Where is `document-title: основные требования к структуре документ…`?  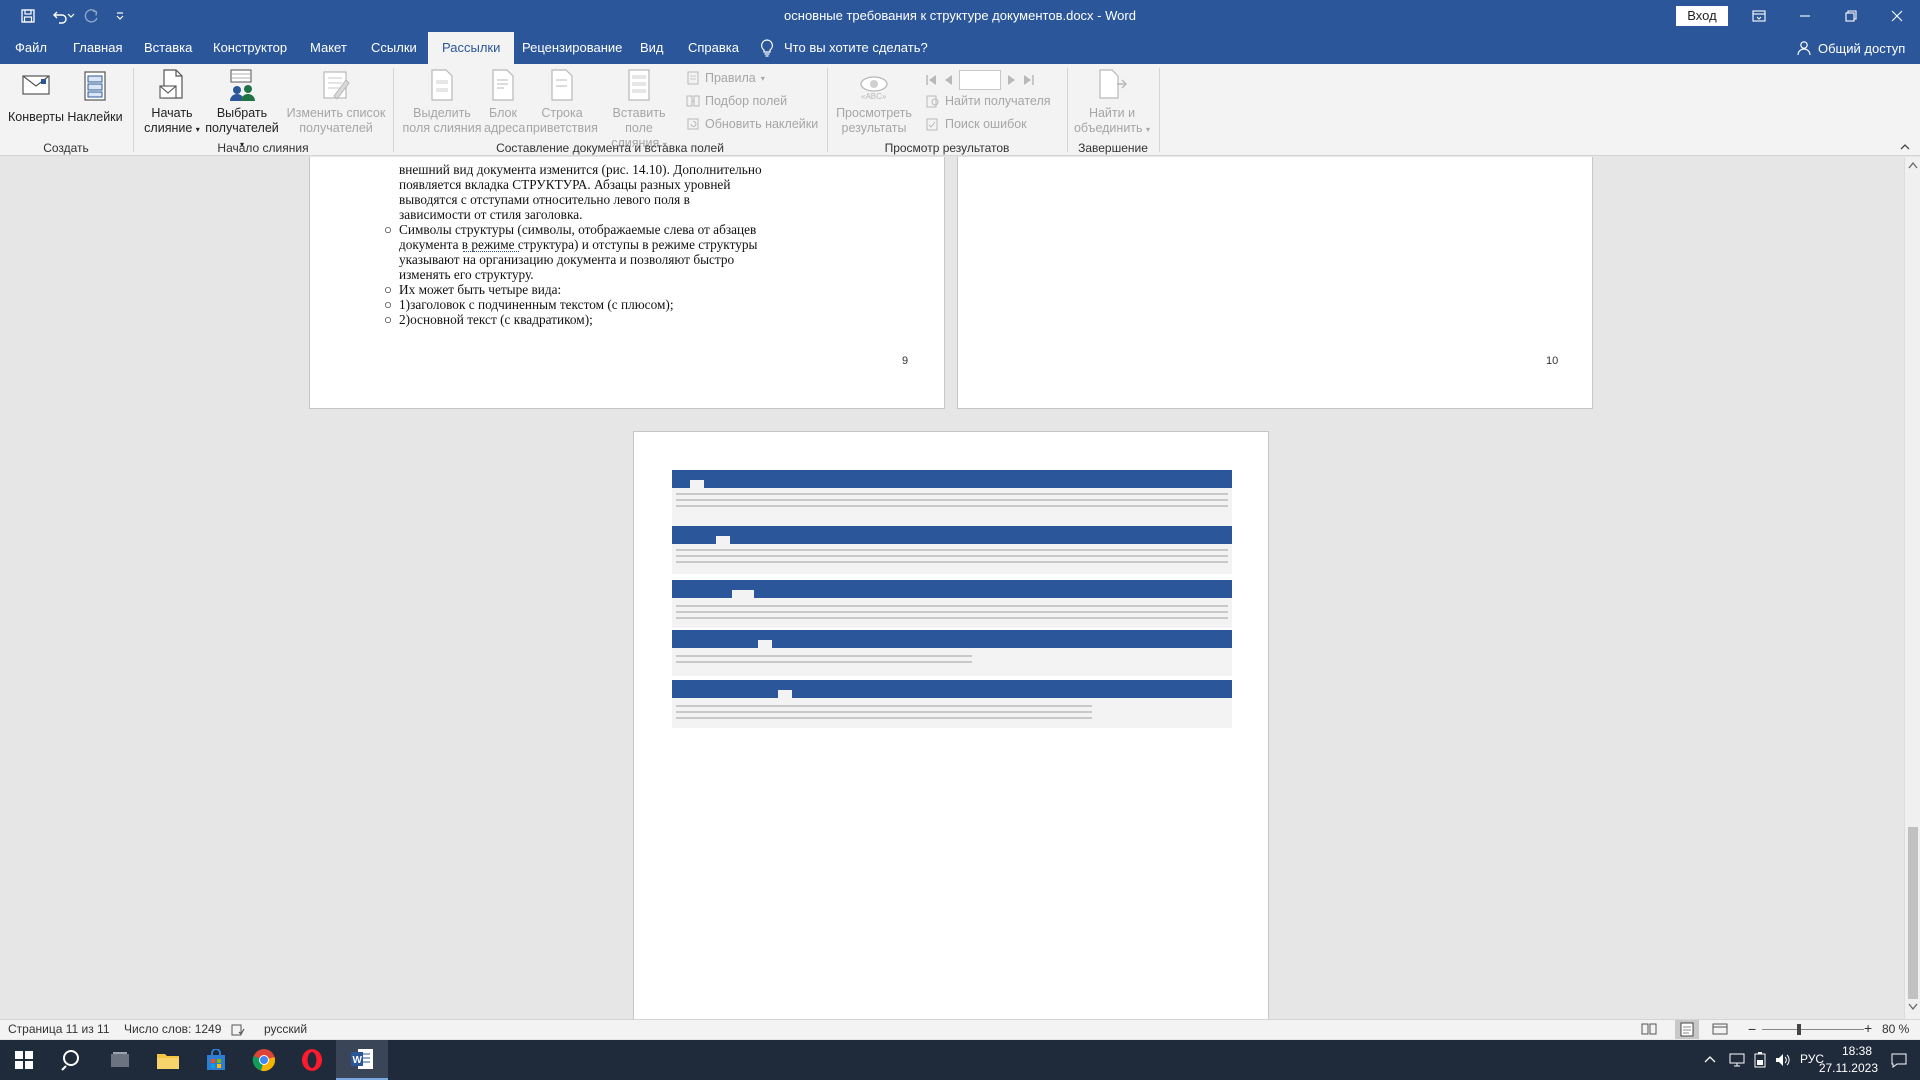
document-title: основные требования к структуре документ… is located at coordinates (960, 15).